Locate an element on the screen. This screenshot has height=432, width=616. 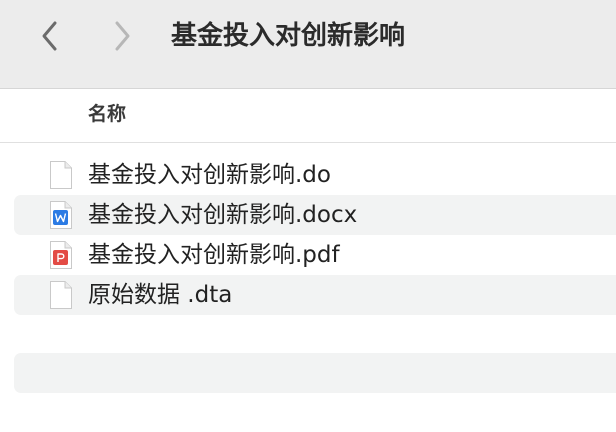
file-name: 基金投入对创新影响.pdf is located at coordinates (214, 255).